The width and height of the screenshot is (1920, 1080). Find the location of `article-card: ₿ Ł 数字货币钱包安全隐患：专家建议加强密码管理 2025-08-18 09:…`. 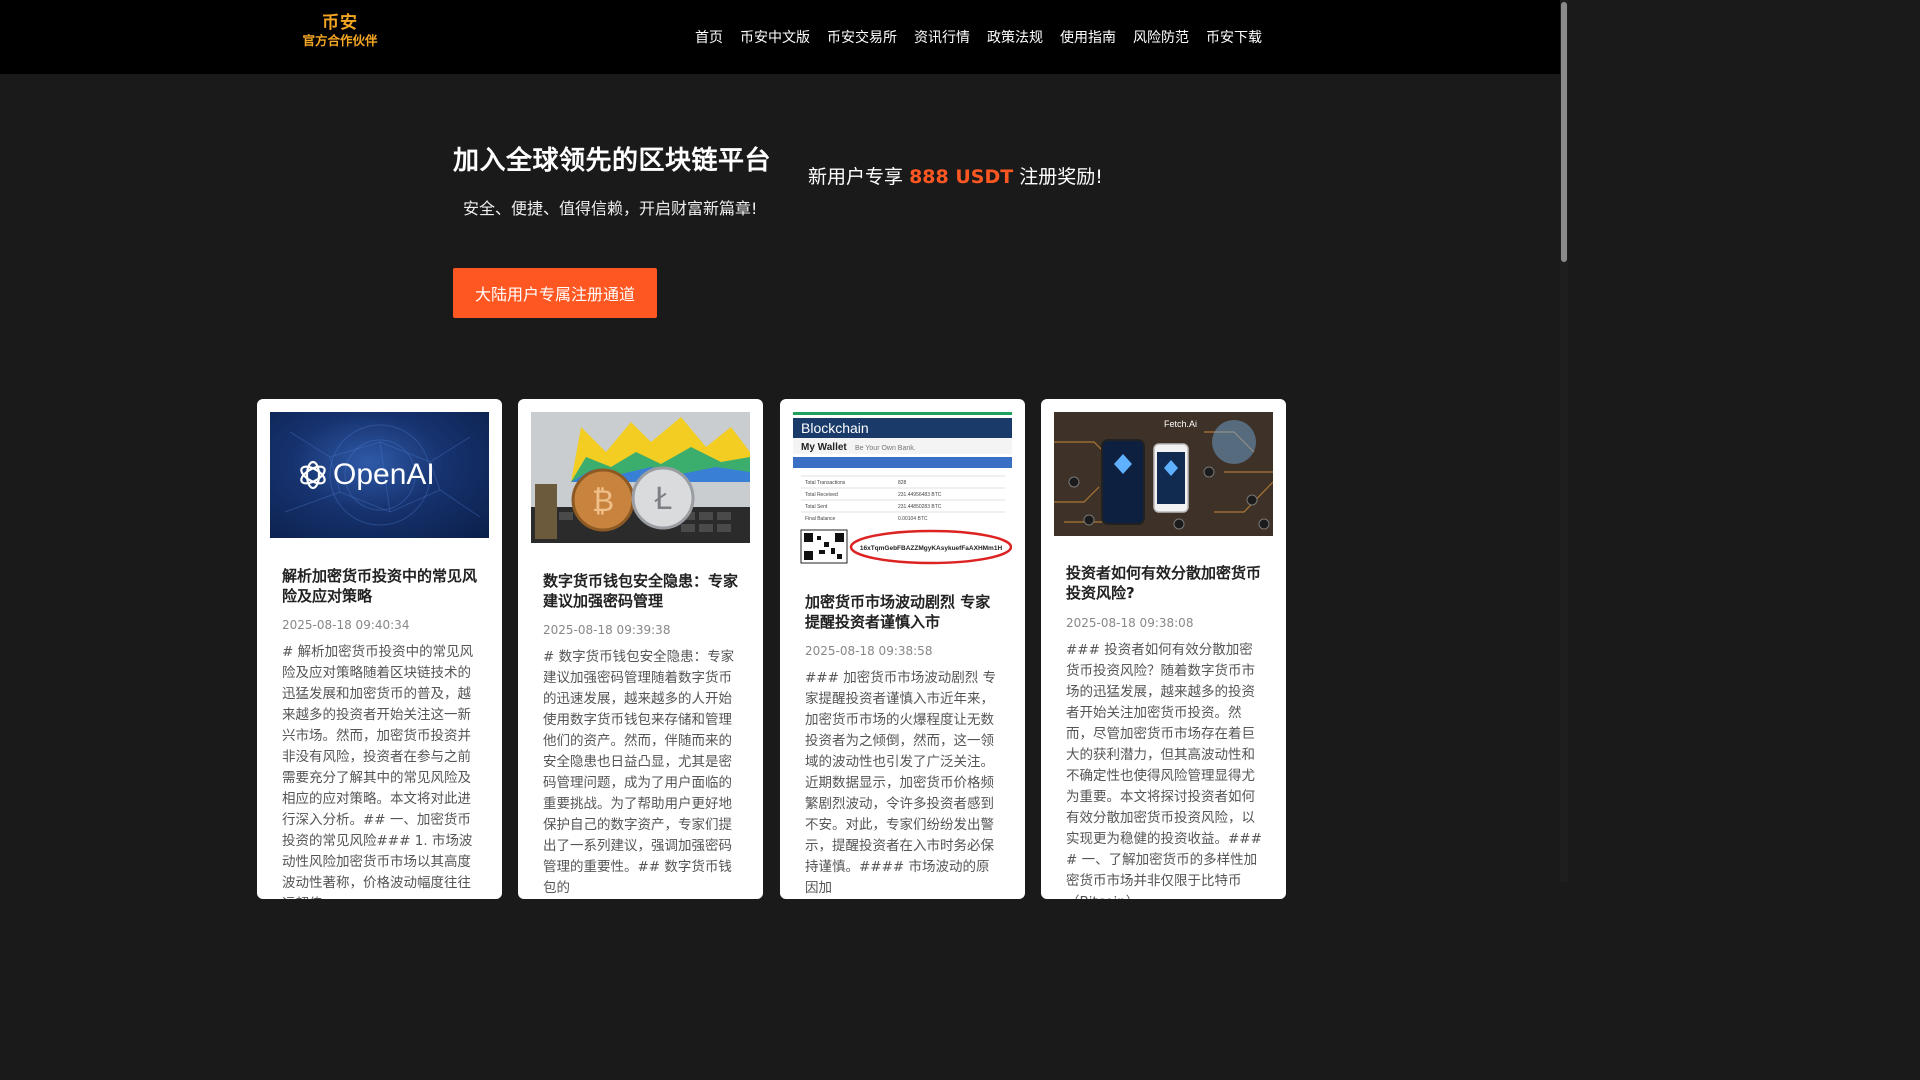

article-card: ₿ Ł 数字货币钱包安全隐患：专家建议加强密码管理 2025-08-18 09:… is located at coordinates (640, 649).